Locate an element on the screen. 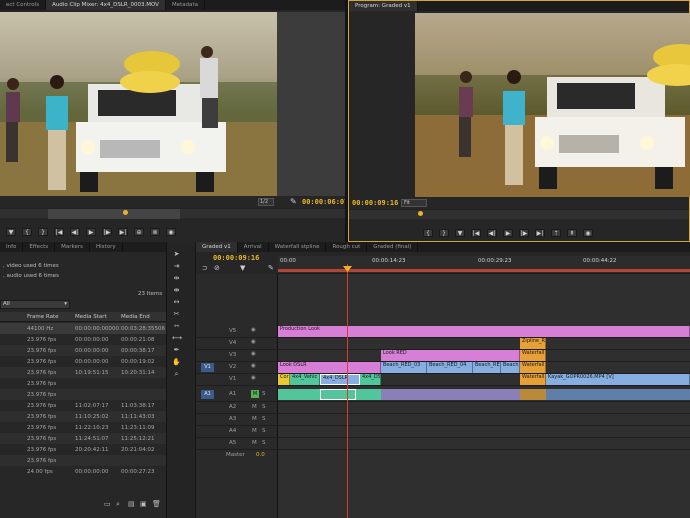 This screenshot has width=690, height=518. col-media-end: Media End is located at coordinates (135, 317).